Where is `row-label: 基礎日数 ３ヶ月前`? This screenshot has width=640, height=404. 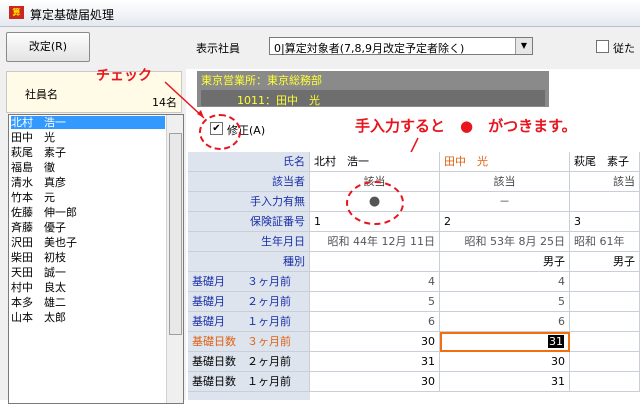
row-label: 基礎日数 ３ヶ月前 is located at coordinates (249, 342).